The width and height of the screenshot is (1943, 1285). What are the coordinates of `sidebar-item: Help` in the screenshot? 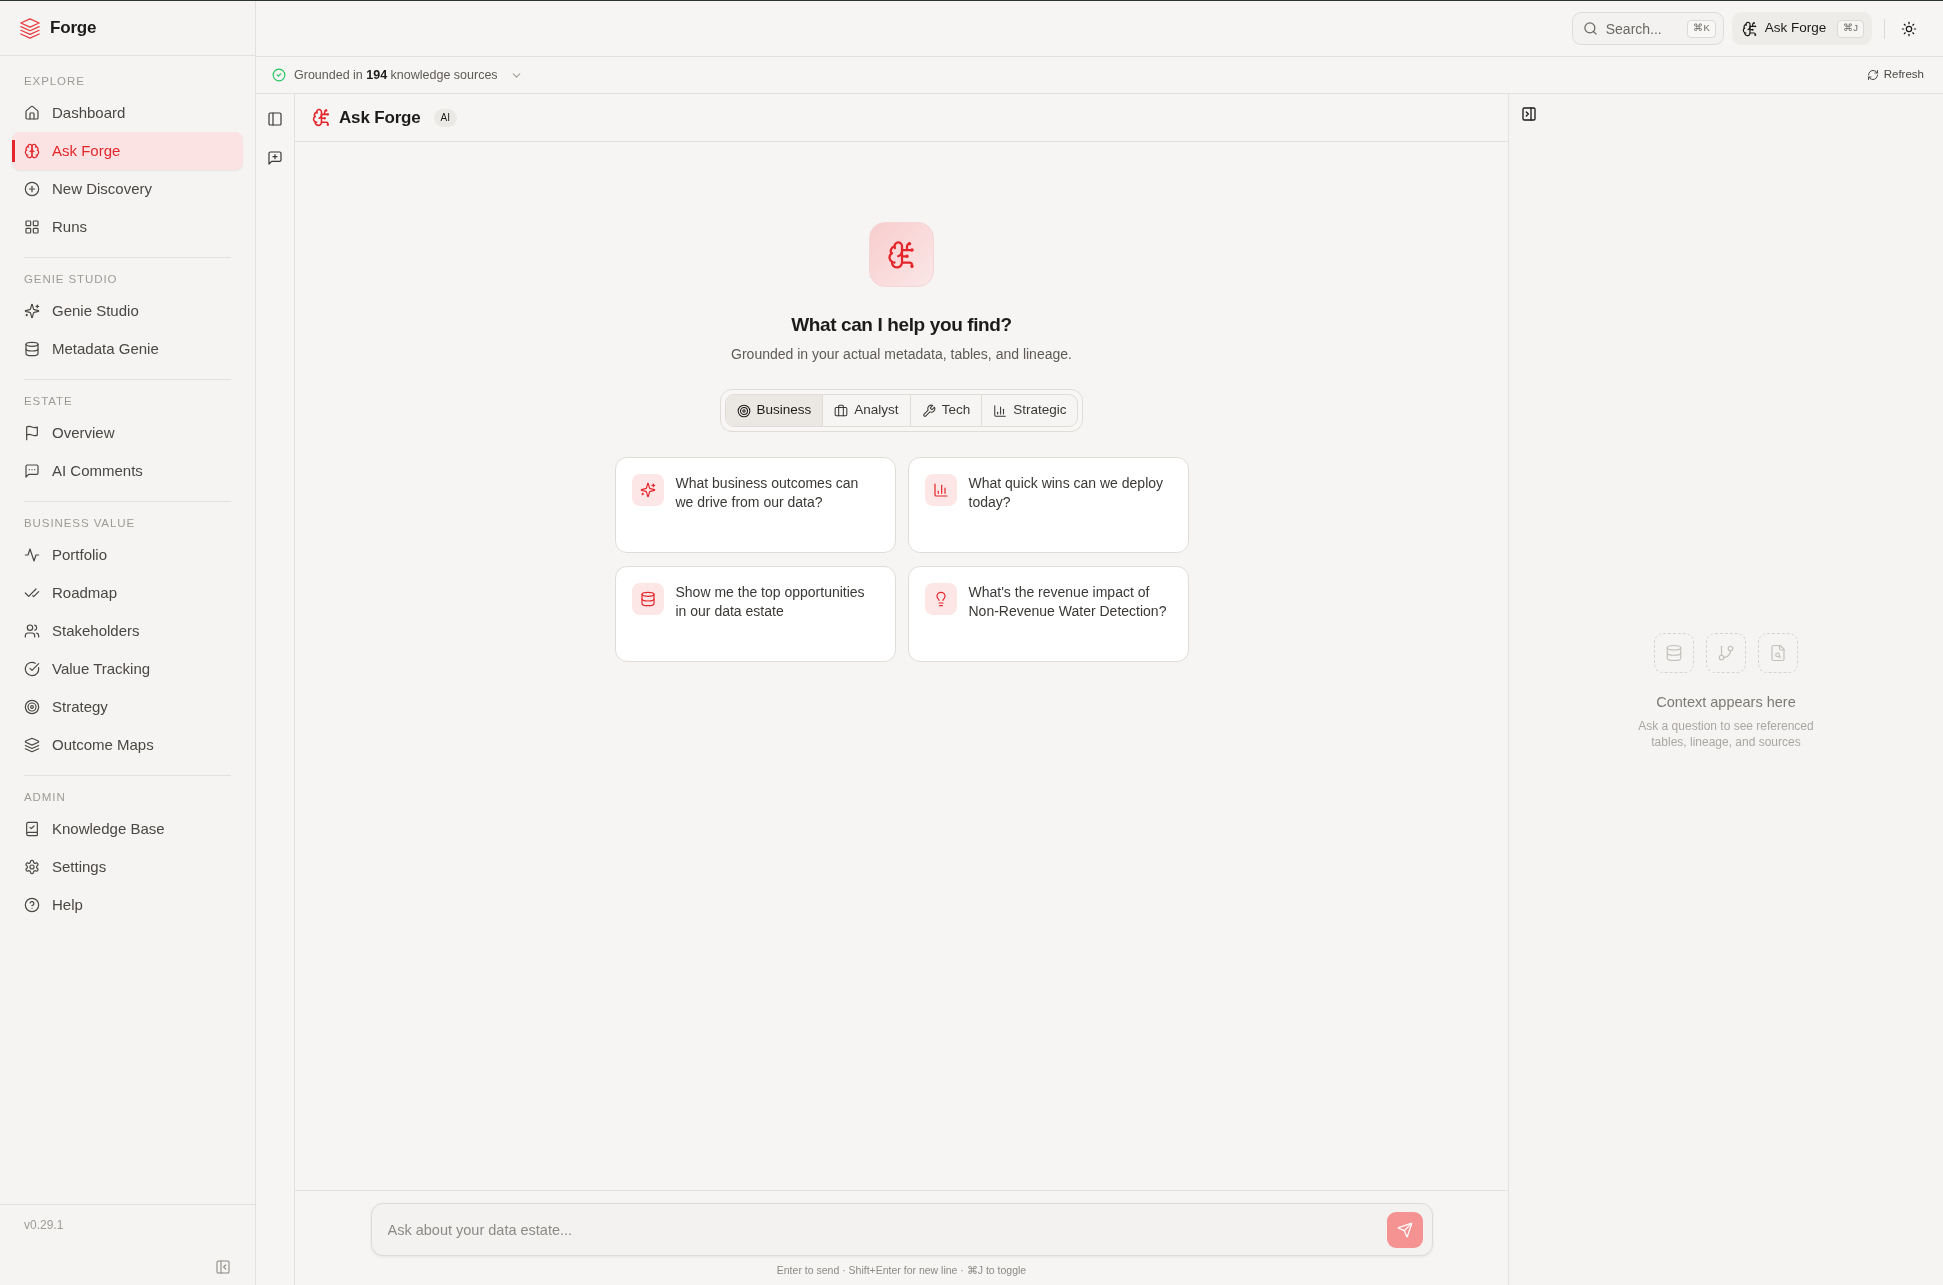 It's located at (127, 905).